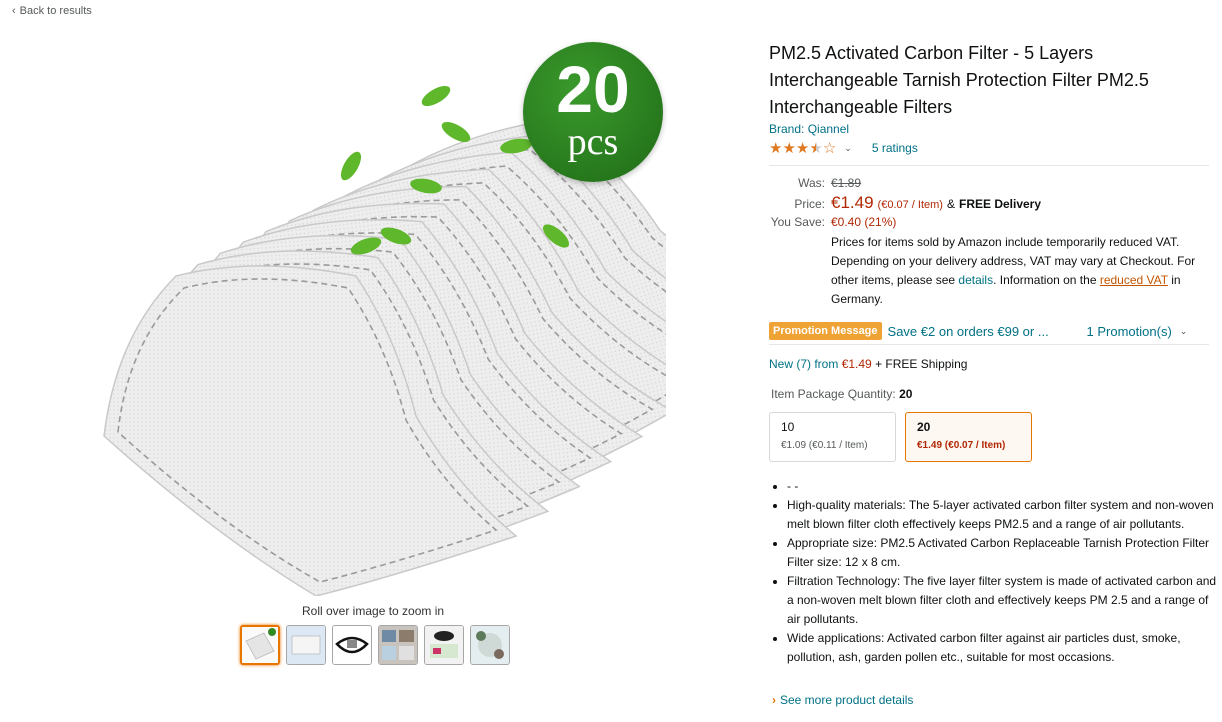 The width and height of the screenshot is (1222, 722). I want to click on save-amount: €0.40 (21%), so click(864, 222).